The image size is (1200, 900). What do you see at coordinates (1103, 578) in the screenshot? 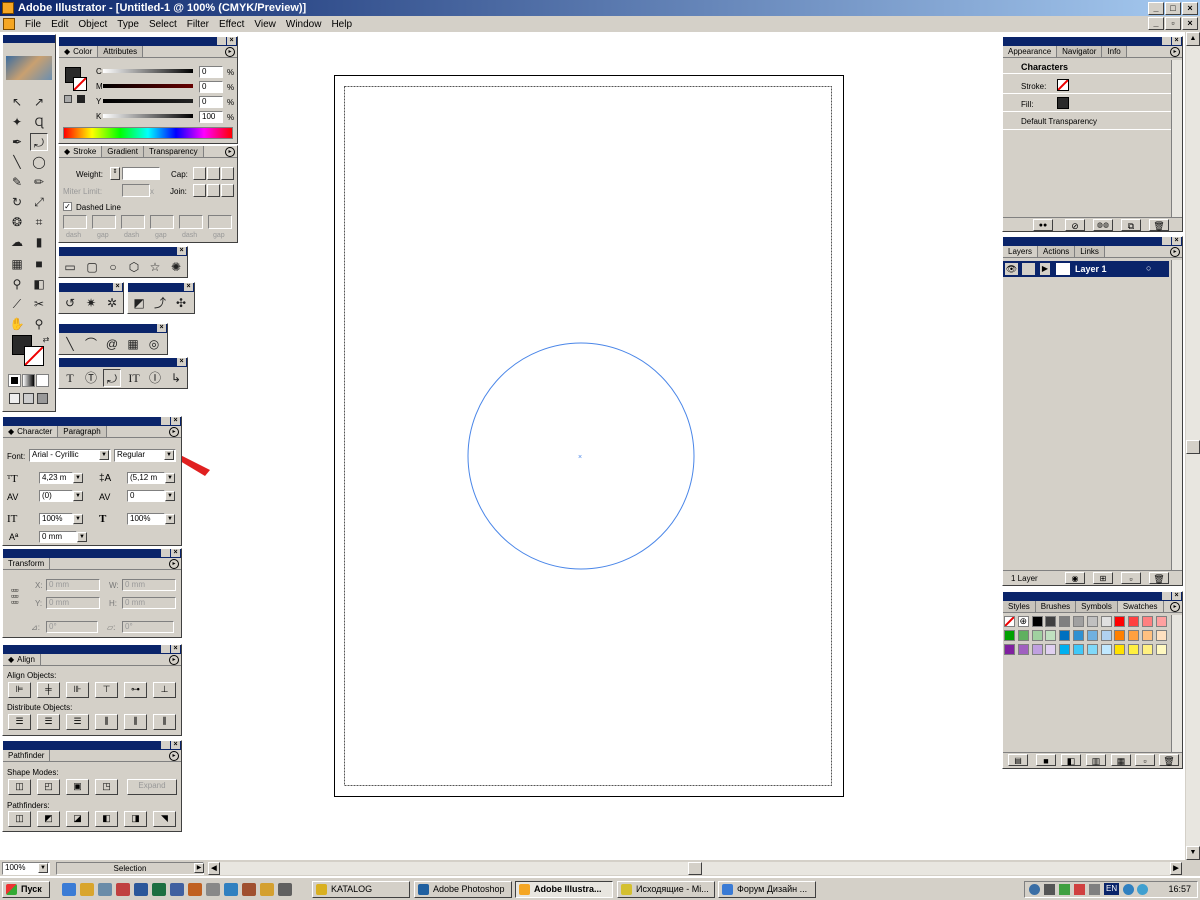
I see `new-sublayer-icon: ⊞` at bounding box center [1103, 578].